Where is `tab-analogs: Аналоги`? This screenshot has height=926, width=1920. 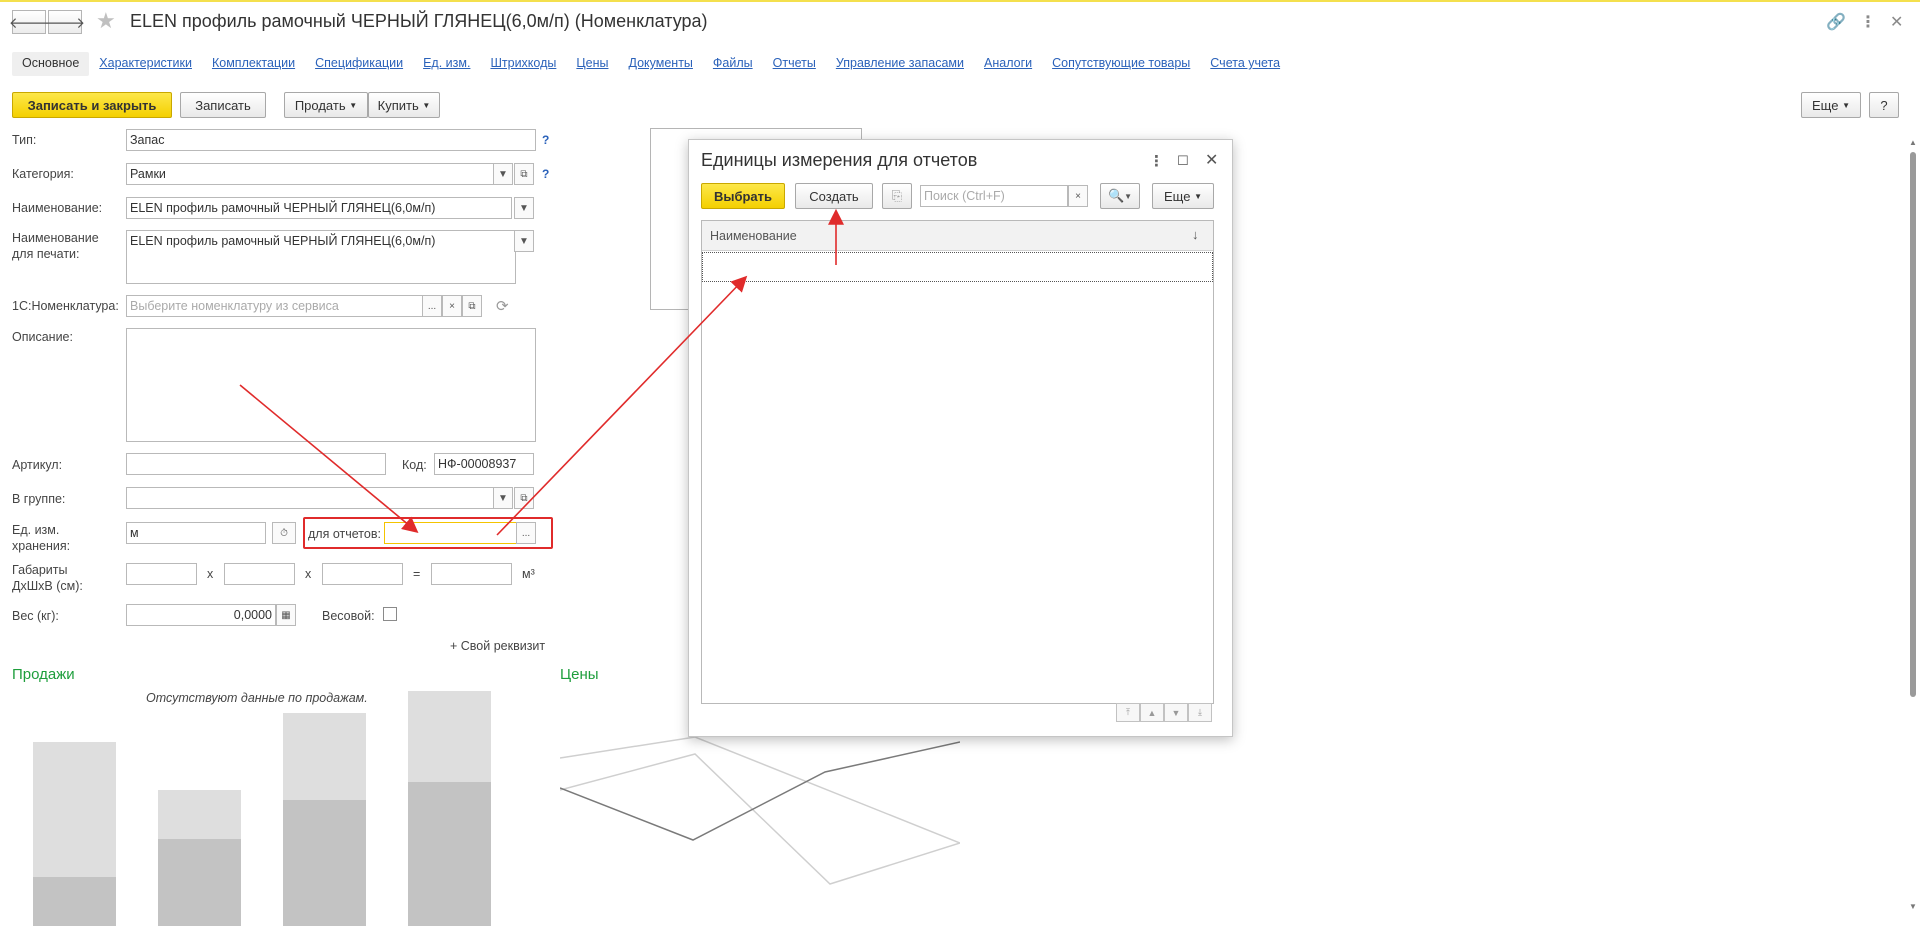
tab-analogs: Аналоги is located at coordinates (1008, 64).